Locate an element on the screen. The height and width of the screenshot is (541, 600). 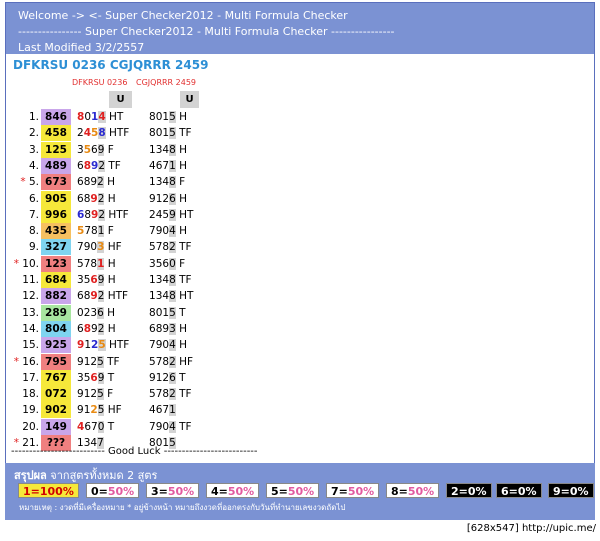
table-row: 4. 489 6892 TF 4671 H is located at coordinates (104, 165).